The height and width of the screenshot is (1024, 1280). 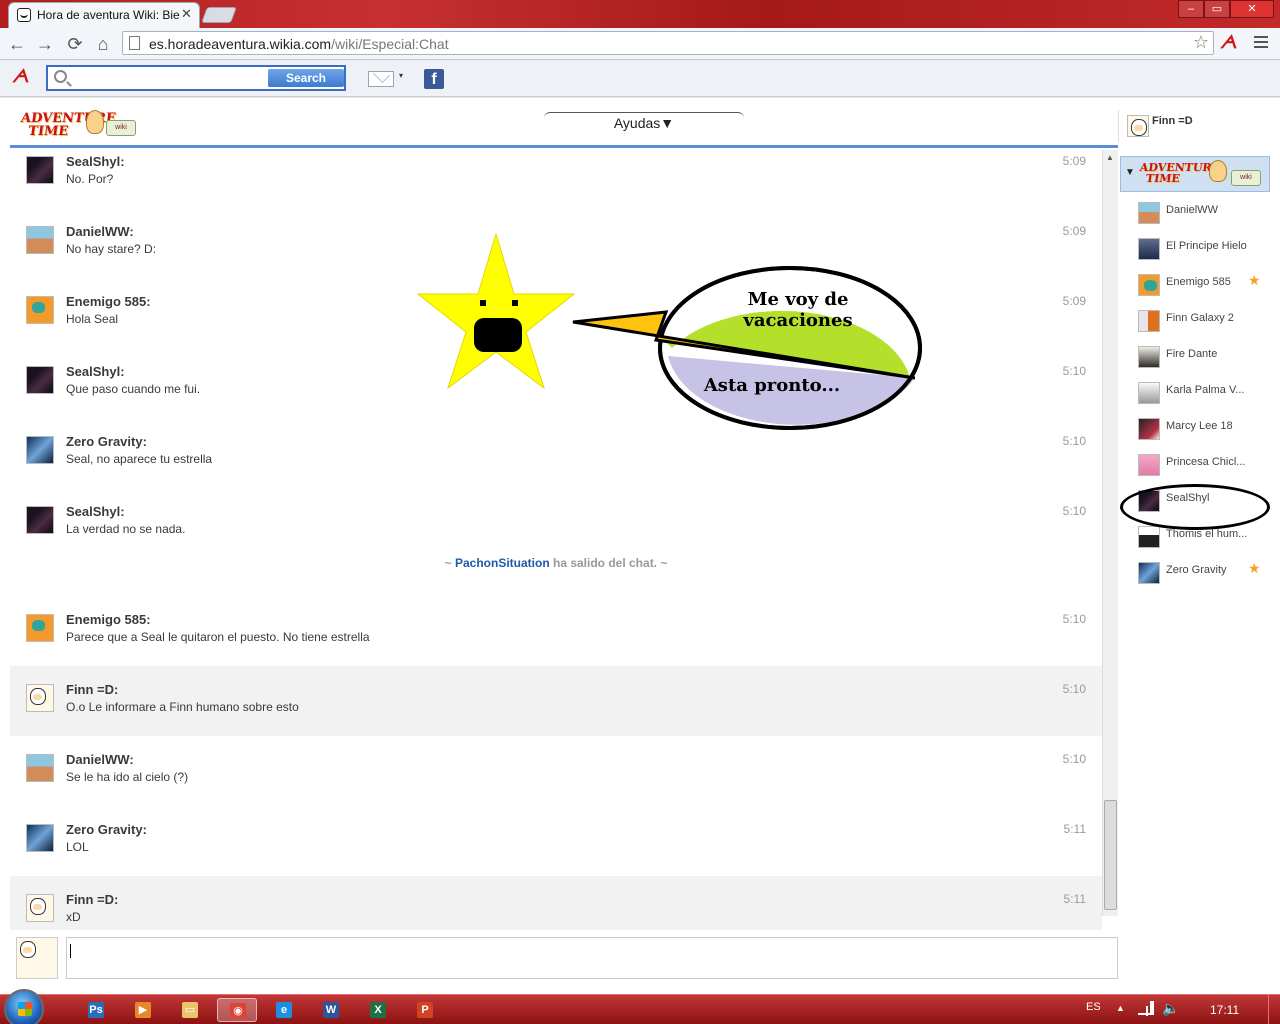 I want to click on powerpoint-glyph: P, so click(x=425, y=1010).